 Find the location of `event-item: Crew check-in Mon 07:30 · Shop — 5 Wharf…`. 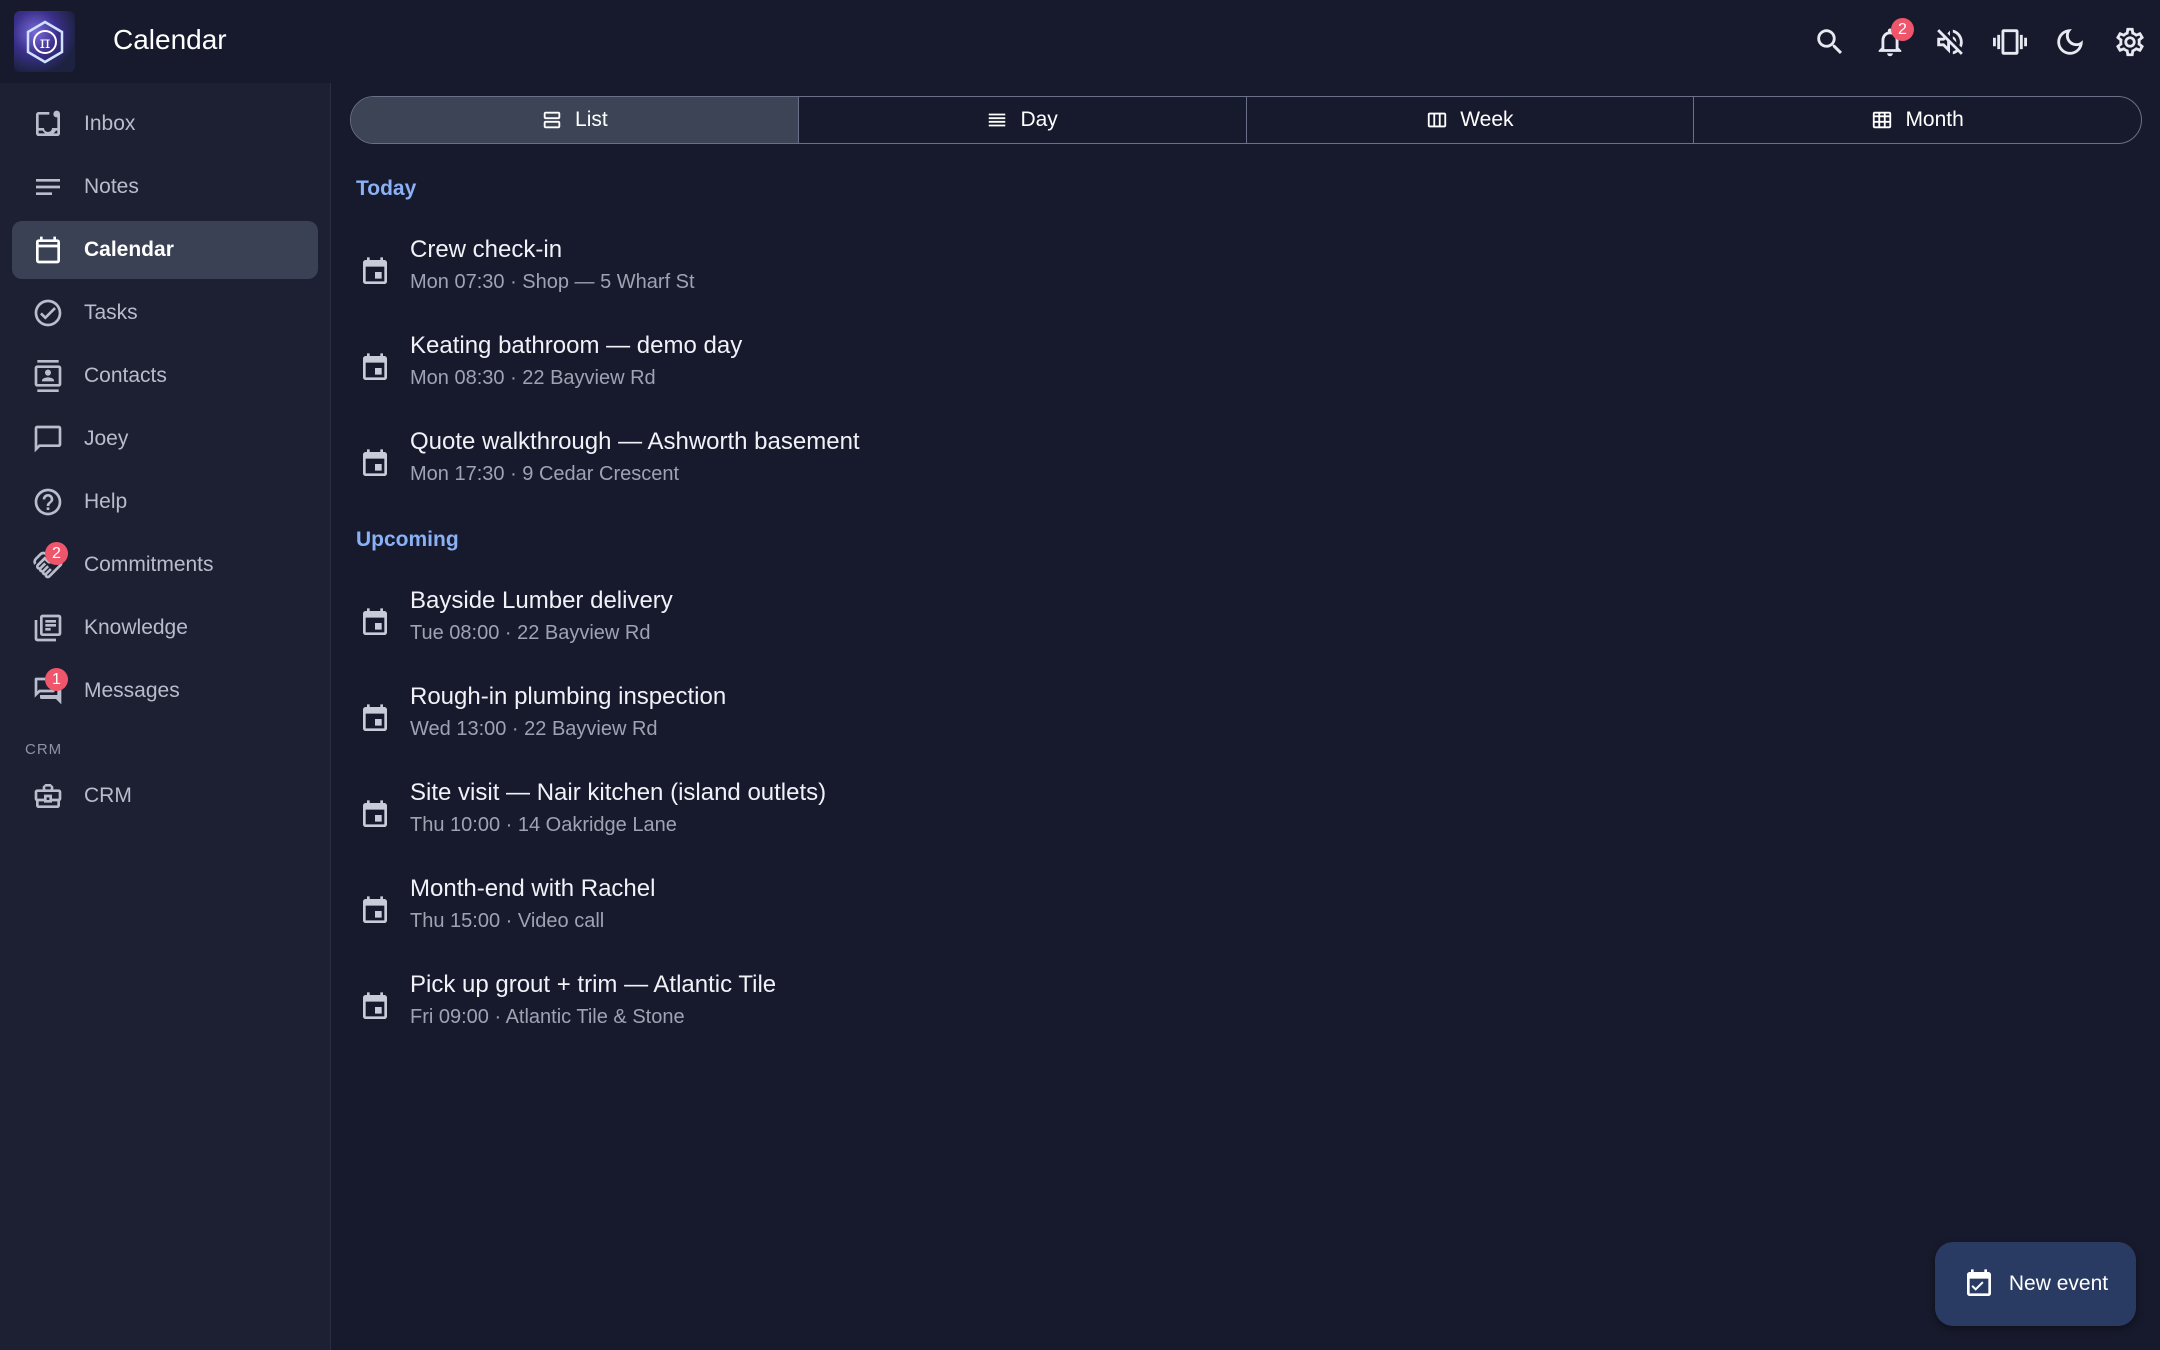

event-item: Crew check-in Mon 07:30 · Shop — 5 Wharf… is located at coordinates (800, 274).